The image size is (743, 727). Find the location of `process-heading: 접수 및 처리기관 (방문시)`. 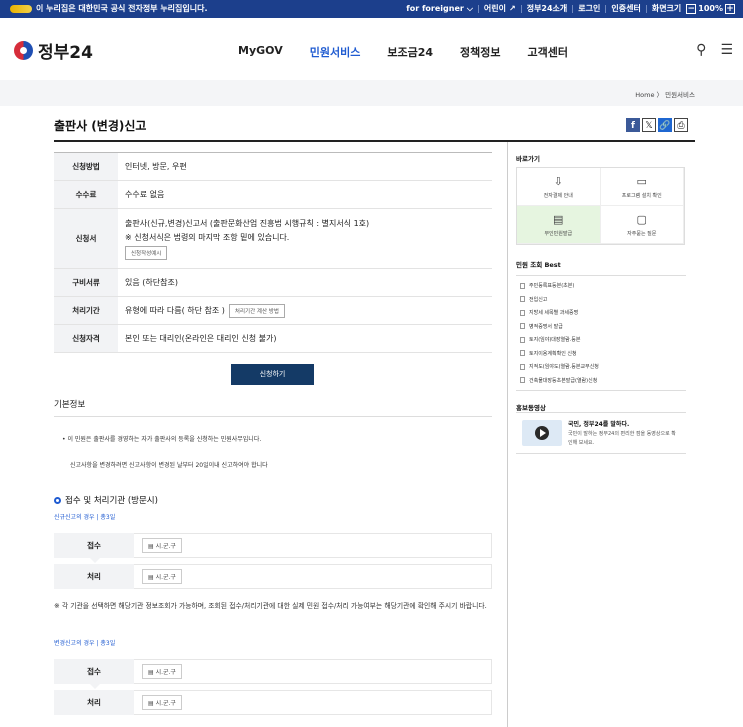

process-heading: 접수 및 처리기관 (방문시) is located at coordinates (106, 500).